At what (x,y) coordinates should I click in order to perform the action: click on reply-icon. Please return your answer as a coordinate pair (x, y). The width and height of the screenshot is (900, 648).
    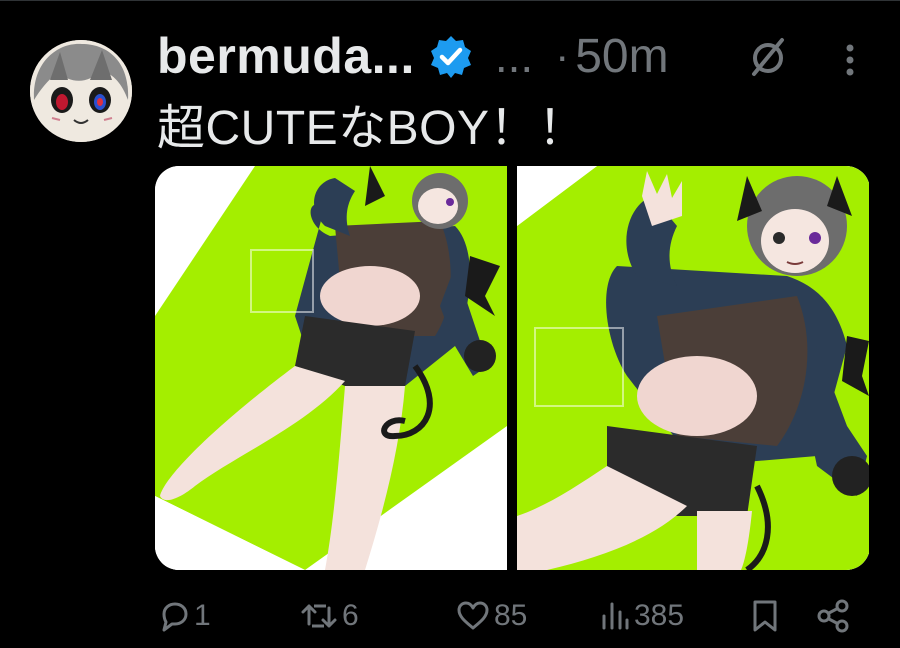
    Looking at the image, I should click on (174, 616).